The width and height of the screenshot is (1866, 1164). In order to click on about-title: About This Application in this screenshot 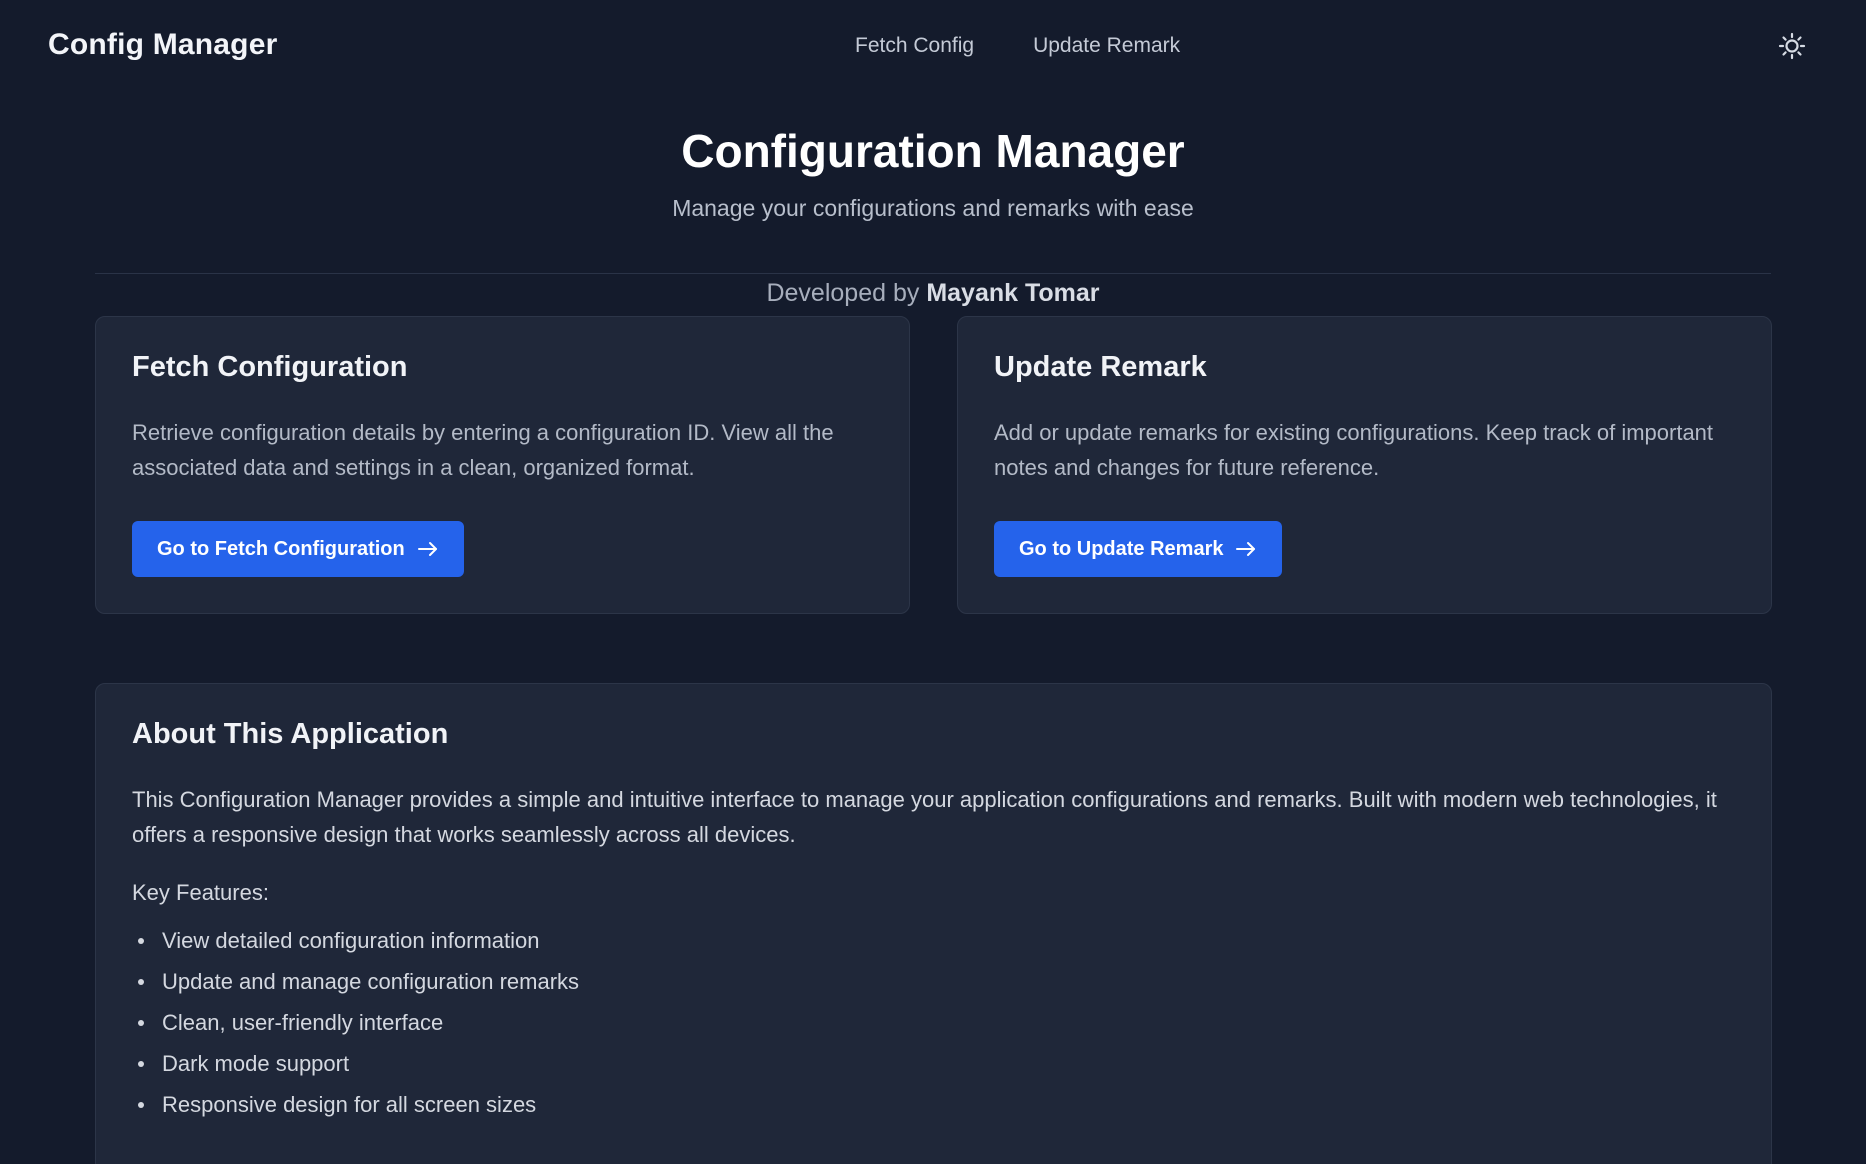, I will do `click(290, 734)`.